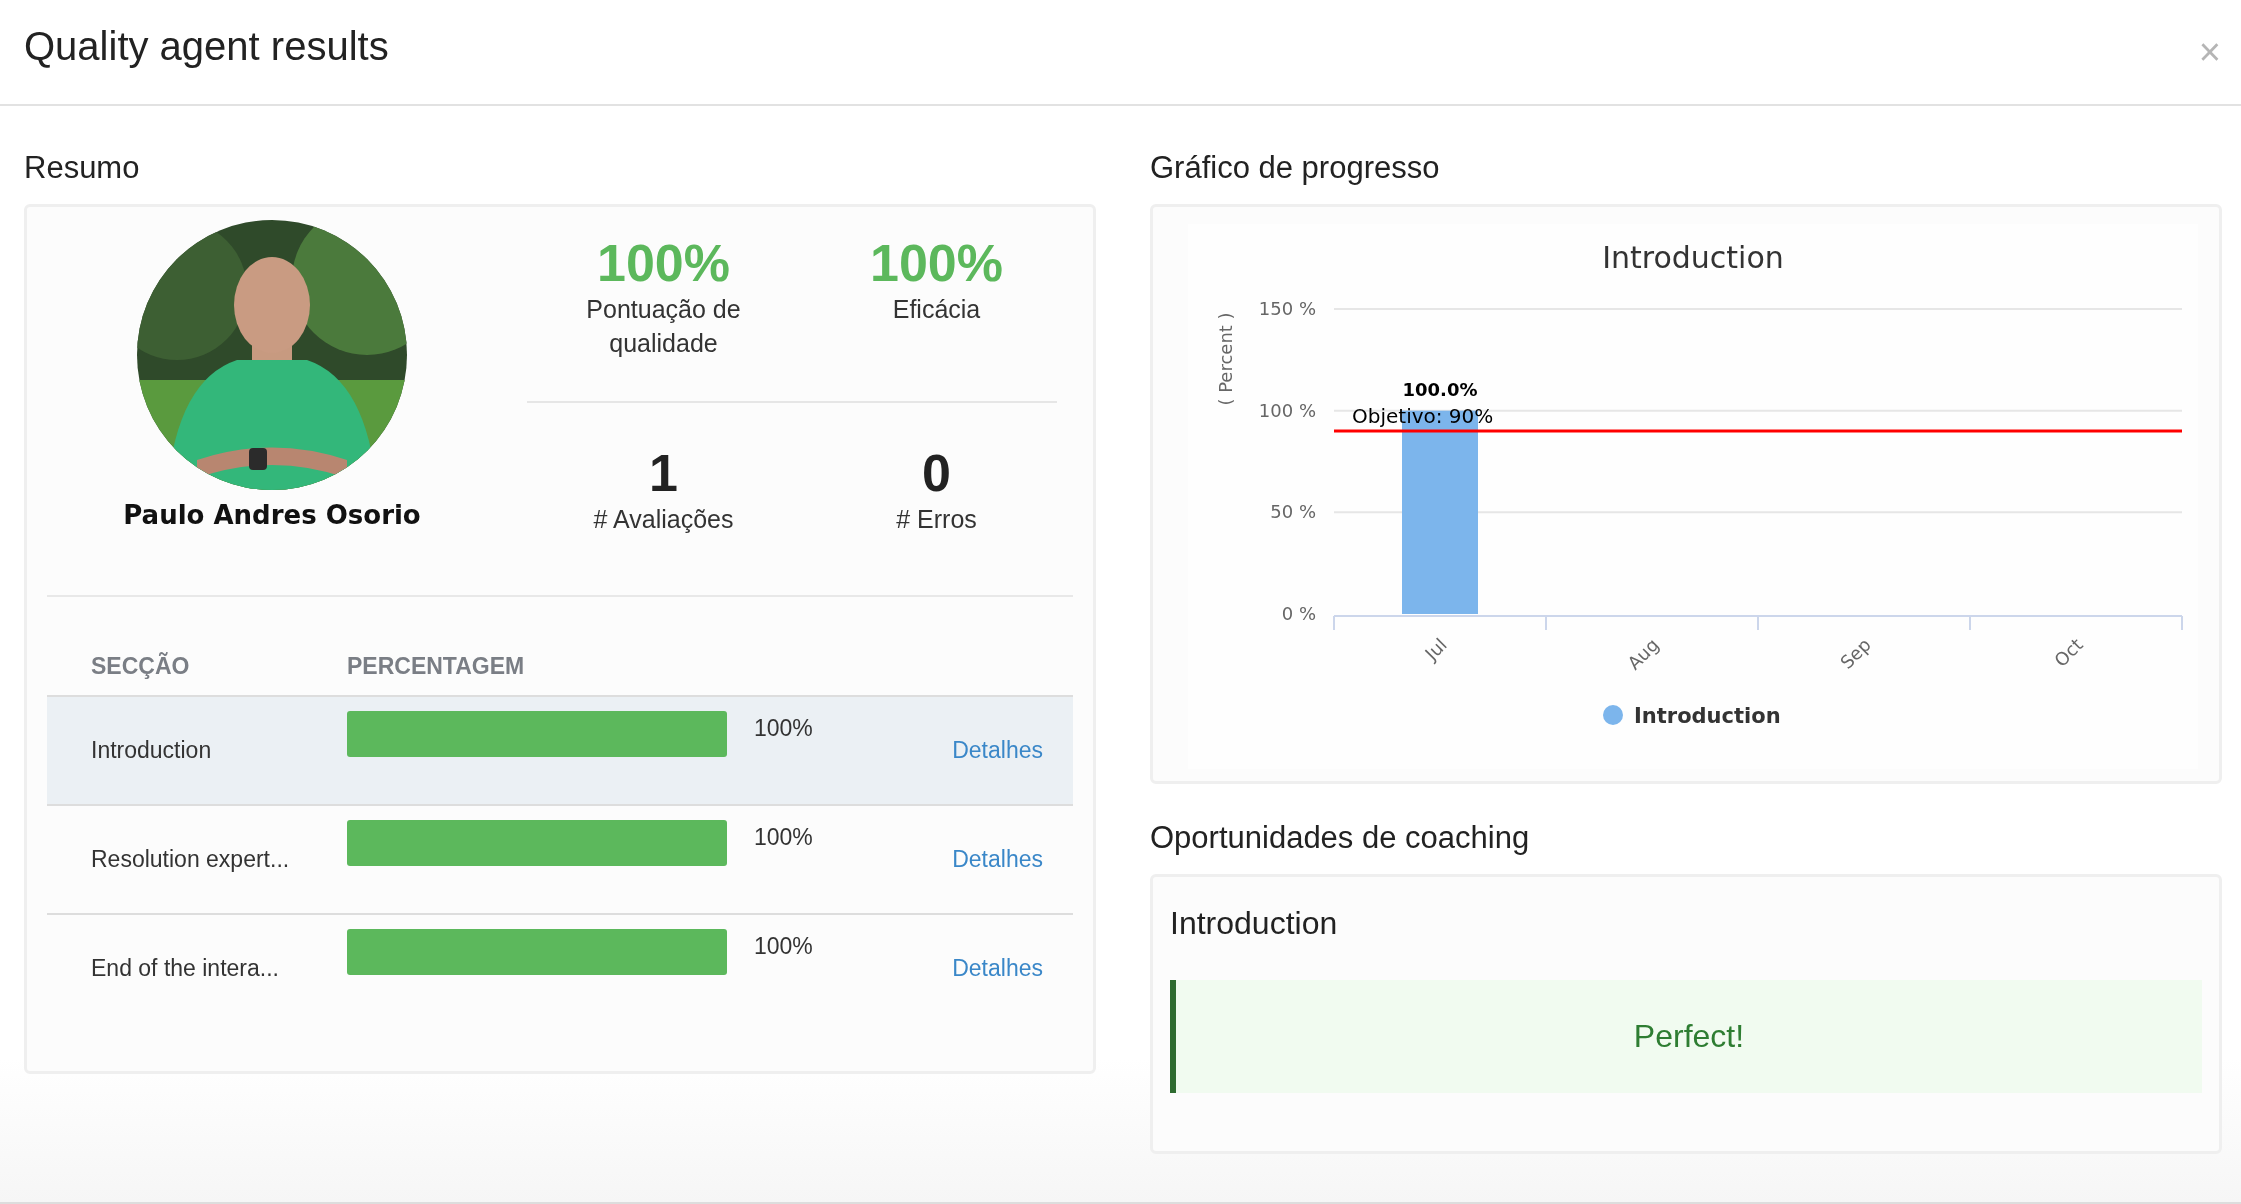 The width and height of the screenshot is (2241, 1204). I want to click on window-title: Quality agent results, so click(206, 46).